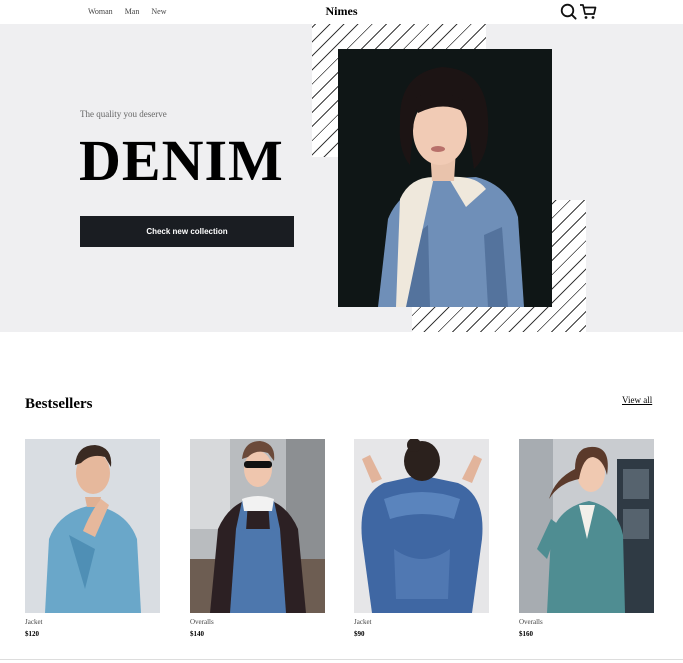 The width and height of the screenshot is (683, 663). What do you see at coordinates (187, 231) in the screenshot?
I see `check-new-collection-button: Check new collection` at bounding box center [187, 231].